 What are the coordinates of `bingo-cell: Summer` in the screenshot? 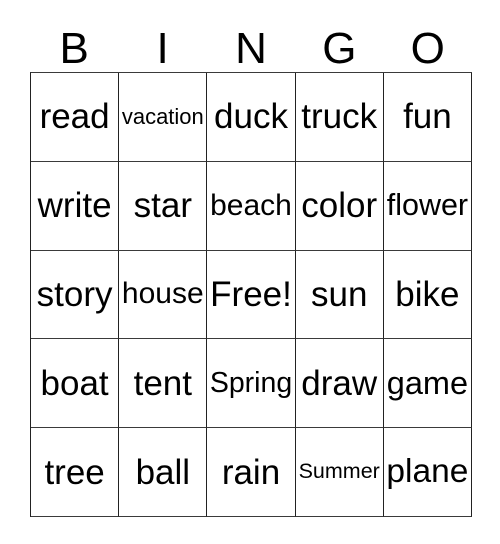 It's located at (339, 472).